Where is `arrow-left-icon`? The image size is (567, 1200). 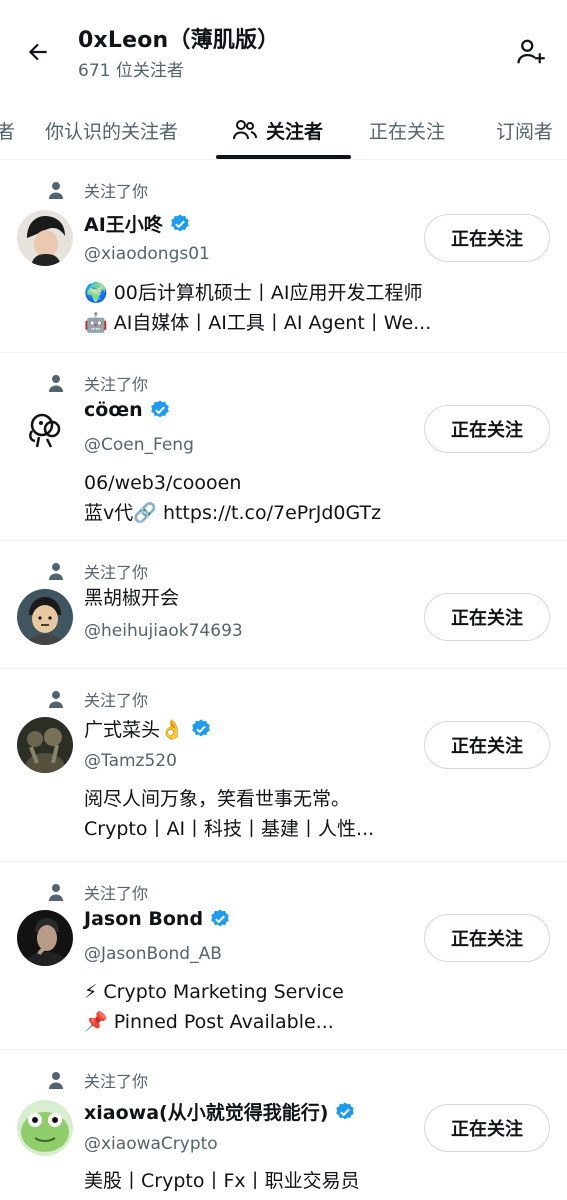 arrow-left-icon is located at coordinates (37, 52).